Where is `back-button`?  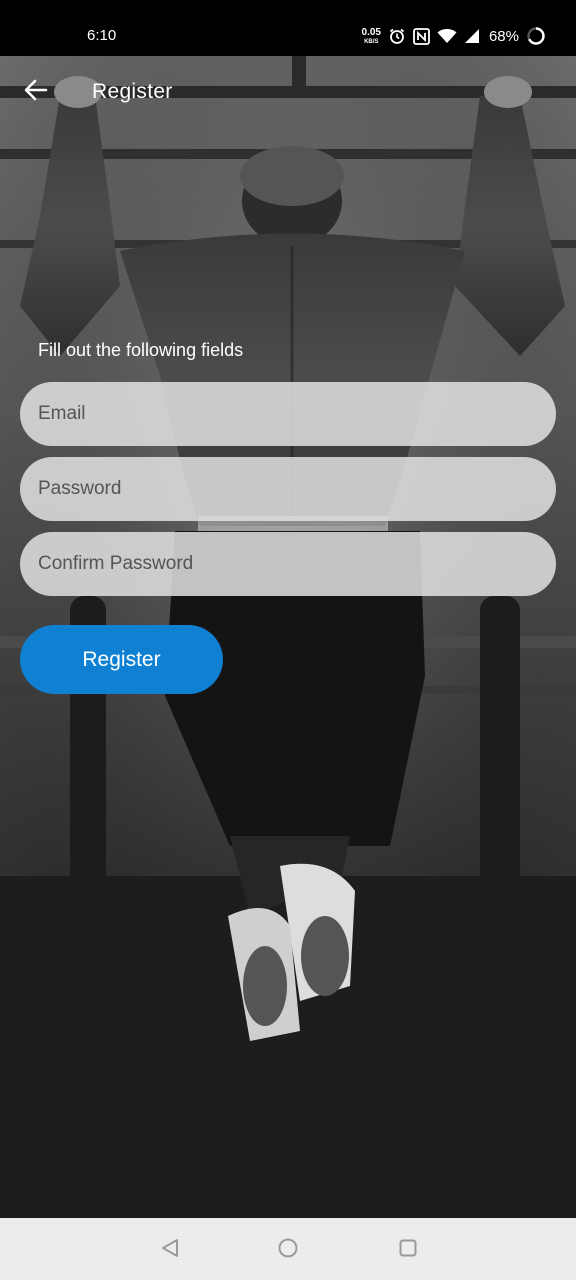
back-button is located at coordinates (36, 92).